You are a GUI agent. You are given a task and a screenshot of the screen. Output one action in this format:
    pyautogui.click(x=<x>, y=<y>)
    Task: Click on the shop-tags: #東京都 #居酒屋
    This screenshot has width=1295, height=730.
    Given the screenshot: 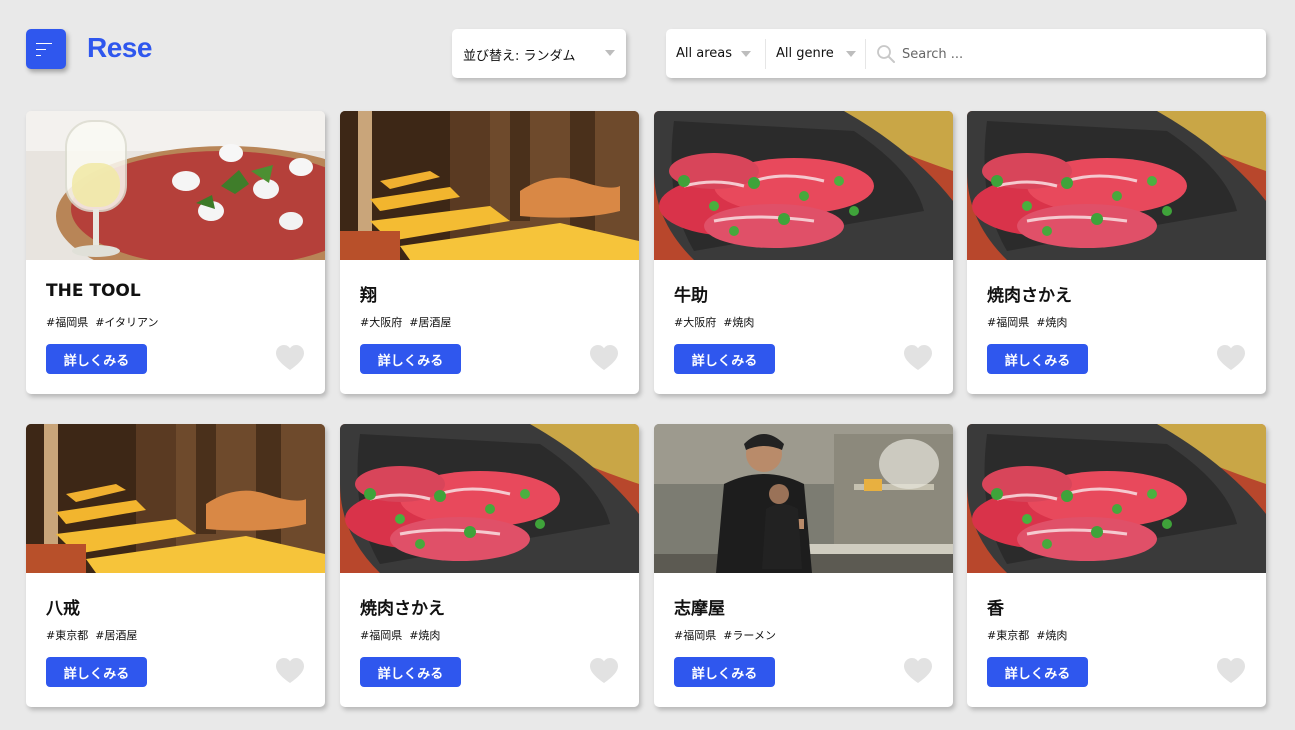 What is the action you would take?
    pyautogui.click(x=95, y=635)
    